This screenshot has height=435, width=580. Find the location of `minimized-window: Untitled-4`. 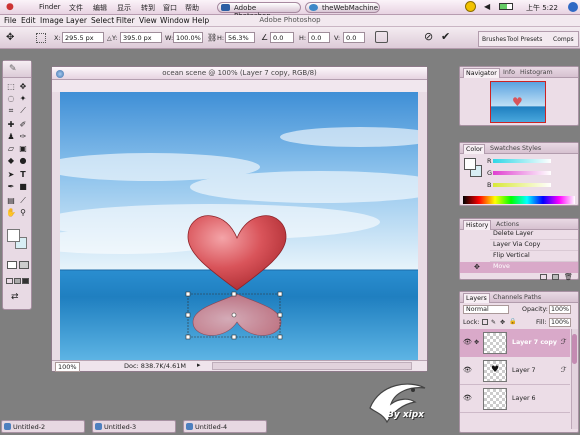

minimized-window: Untitled-4 is located at coordinates (225, 426).